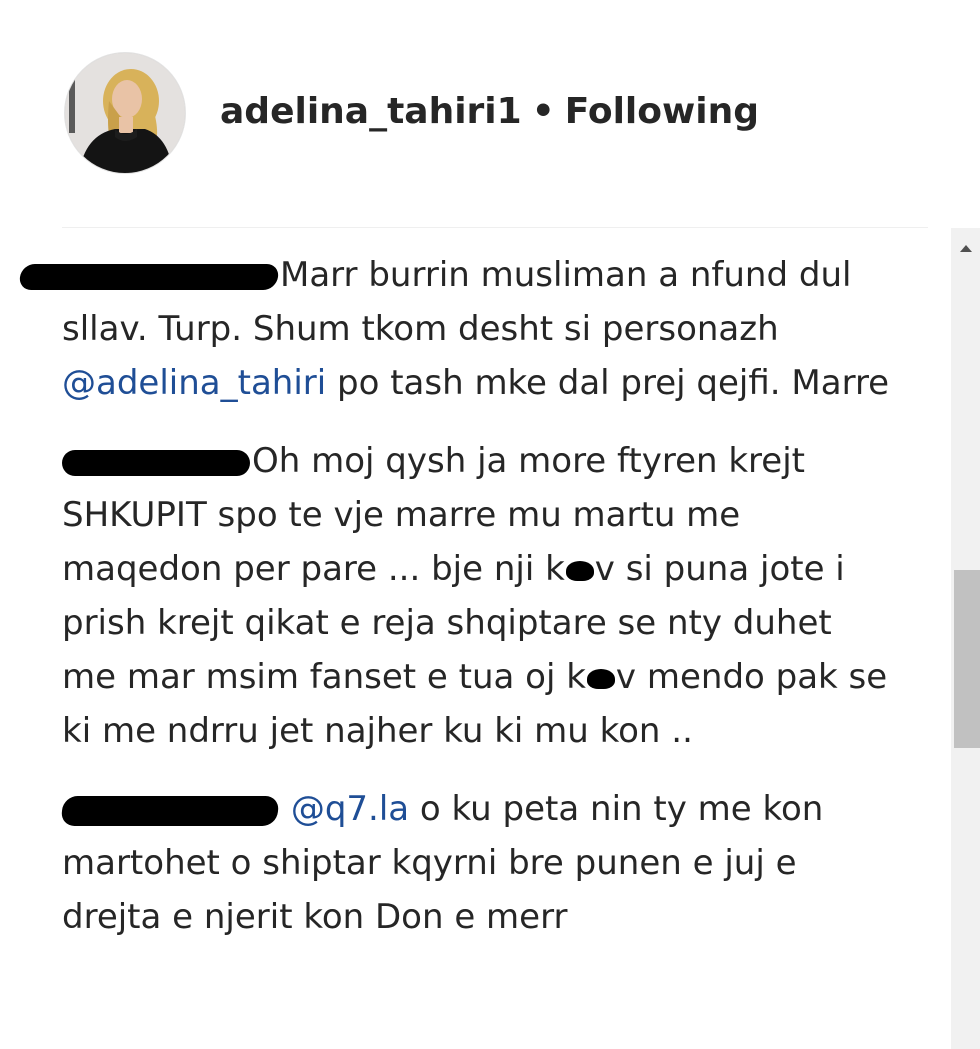  What do you see at coordinates (608, 383) in the screenshot?
I see `comment-text: po tash mke dal prej qejfi. Marre` at bounding box center [608, 383].